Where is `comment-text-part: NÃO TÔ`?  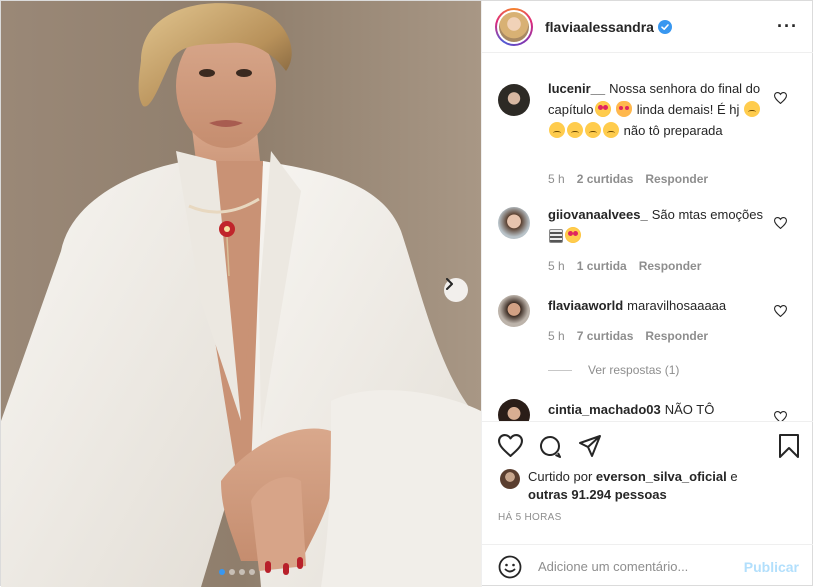 comment-text-part: NÃO TÔ is located at coordinates (689, 409).